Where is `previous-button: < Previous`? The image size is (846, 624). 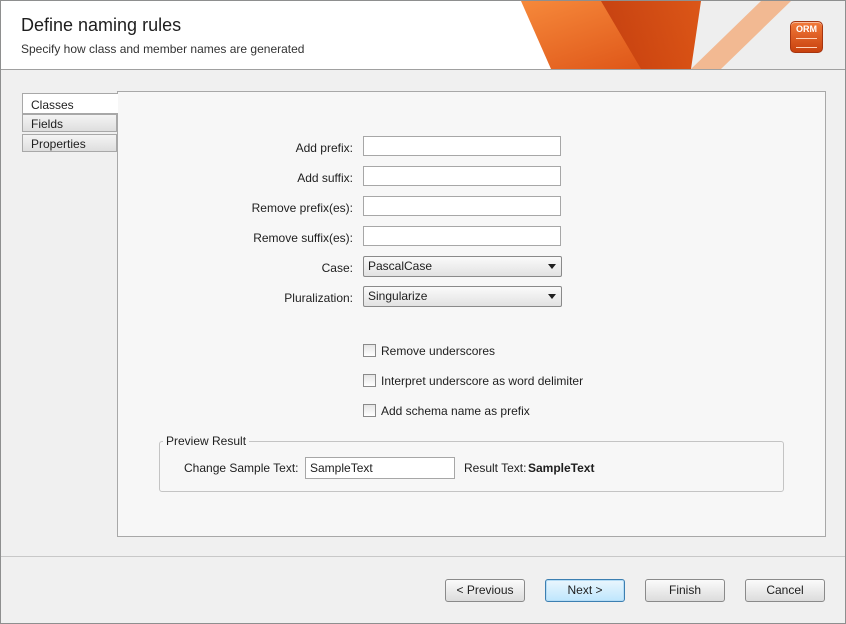
previous-button: < Previous is located at coordinates (485, 590).